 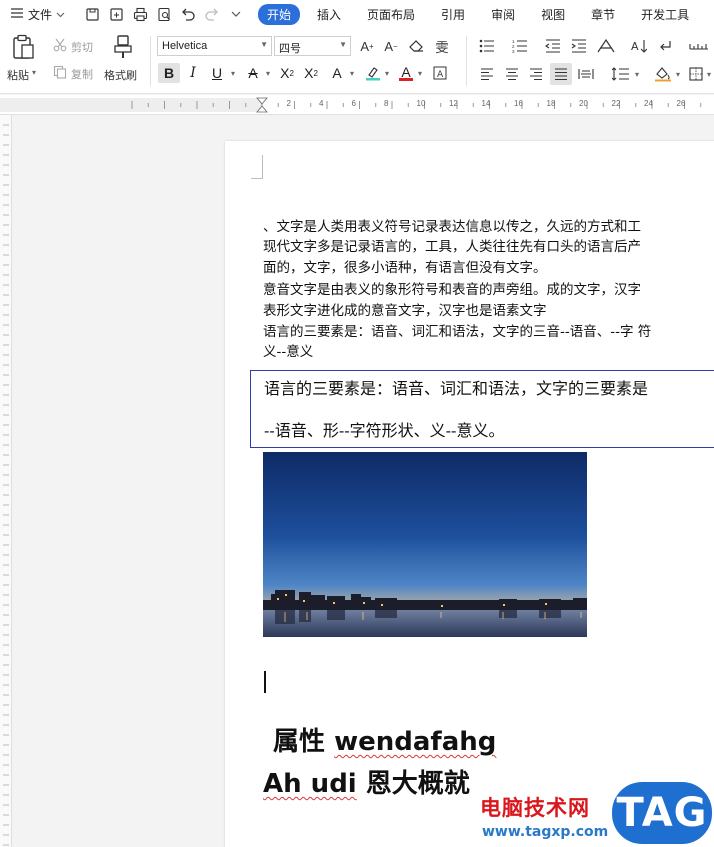 What do you see at coordinates (373, 73) in the screenshot?
I see `highlight-icon` at bounding box center [373, 73].